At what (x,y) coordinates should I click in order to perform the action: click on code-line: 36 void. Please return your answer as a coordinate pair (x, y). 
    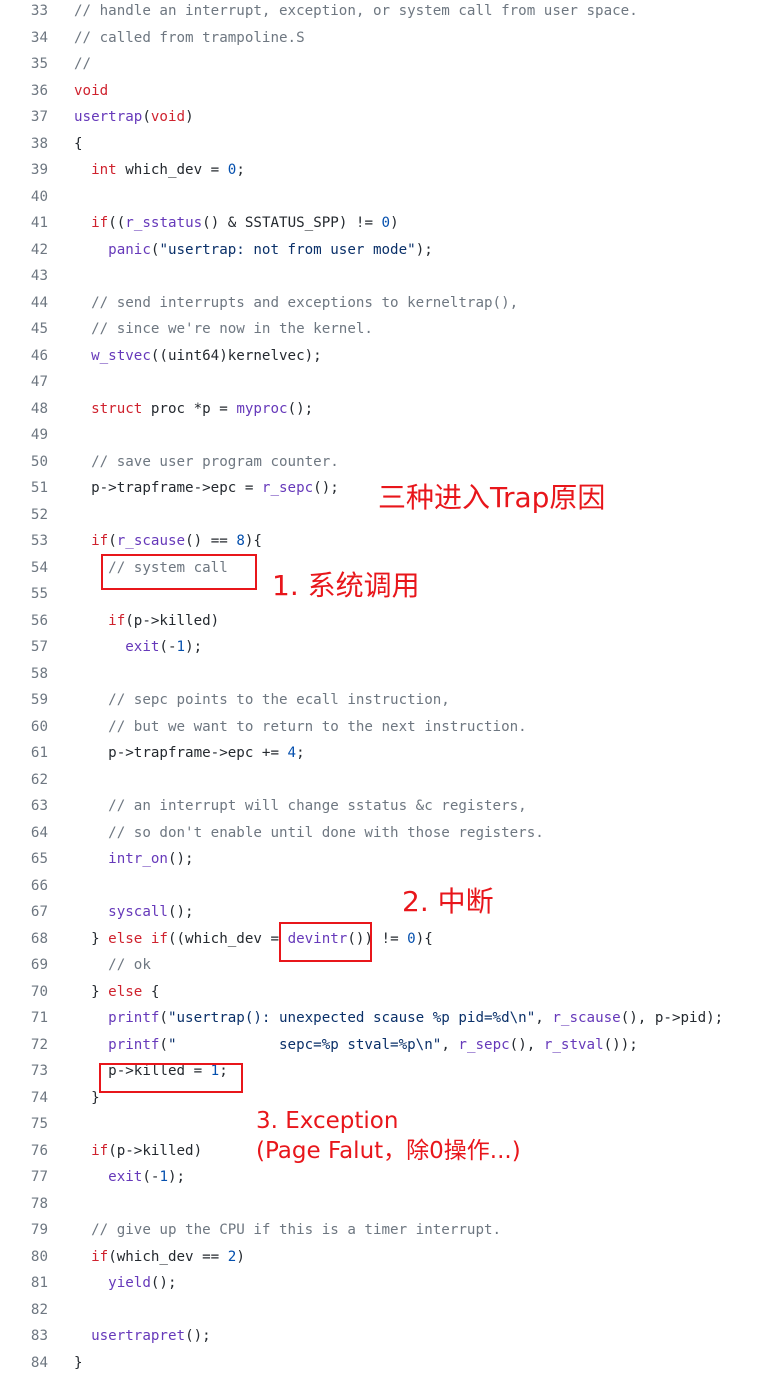
    Looking at the image, I should click on (390, 91).